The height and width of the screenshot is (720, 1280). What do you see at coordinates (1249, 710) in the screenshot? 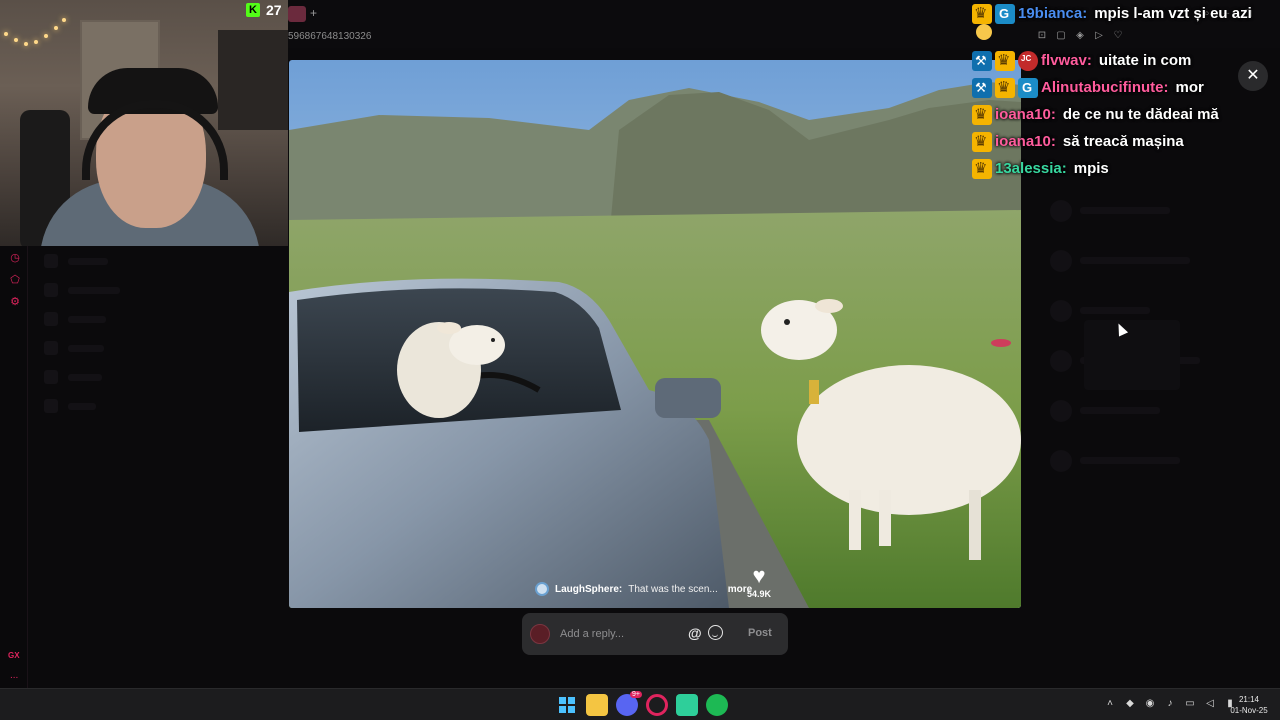
I see `clock-date: 01-Nov-25` at bounding box center [1249, 710].